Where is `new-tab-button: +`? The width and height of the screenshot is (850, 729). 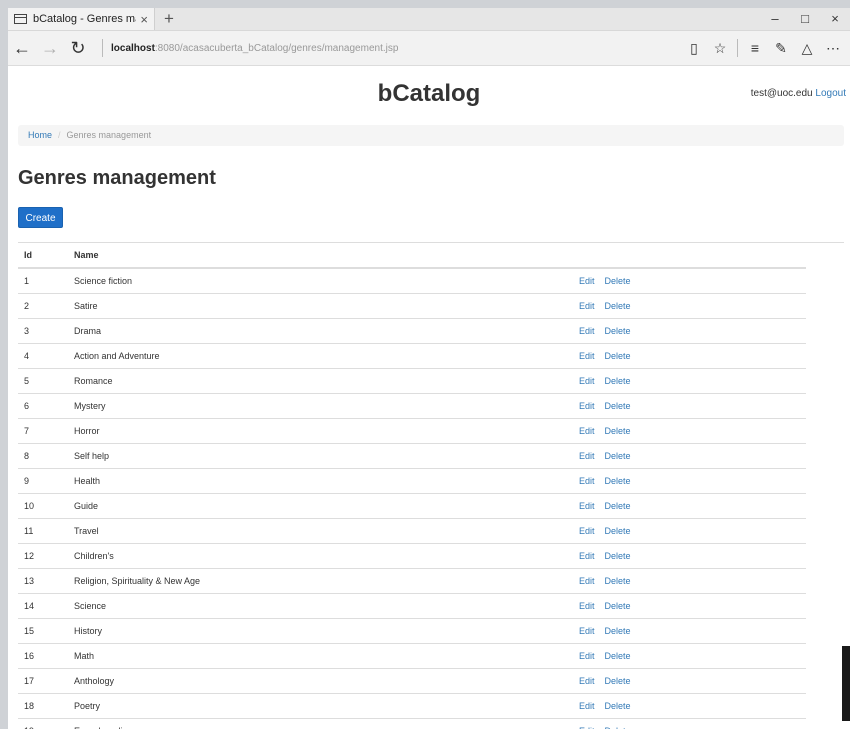
new-tab-button: + is located at coordinates (169, 19).